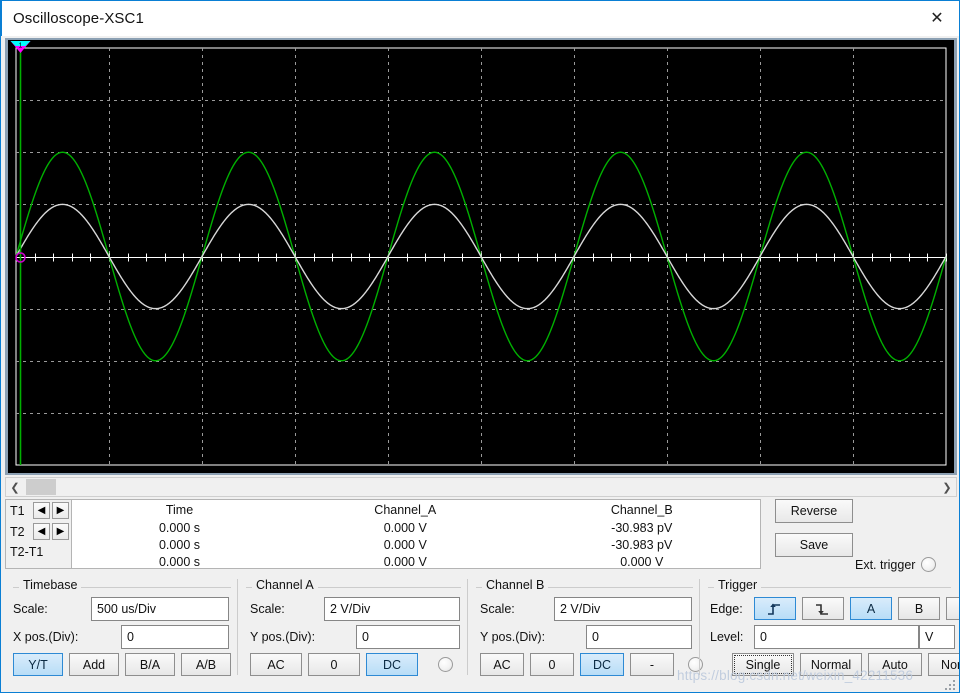 This screenshot has width=960, height=693. Describe the element at coordinates (513, 637) in the screenshot. I see `channel-b-ypos-label: Y pos.(Div):` at that location.